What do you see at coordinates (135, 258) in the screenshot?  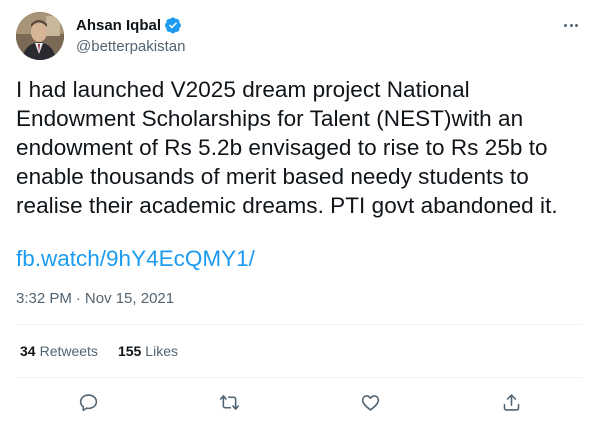 I see `tweet-link: fb.watch/9hY4EcQMY1/` at bounding box center [135, 258].